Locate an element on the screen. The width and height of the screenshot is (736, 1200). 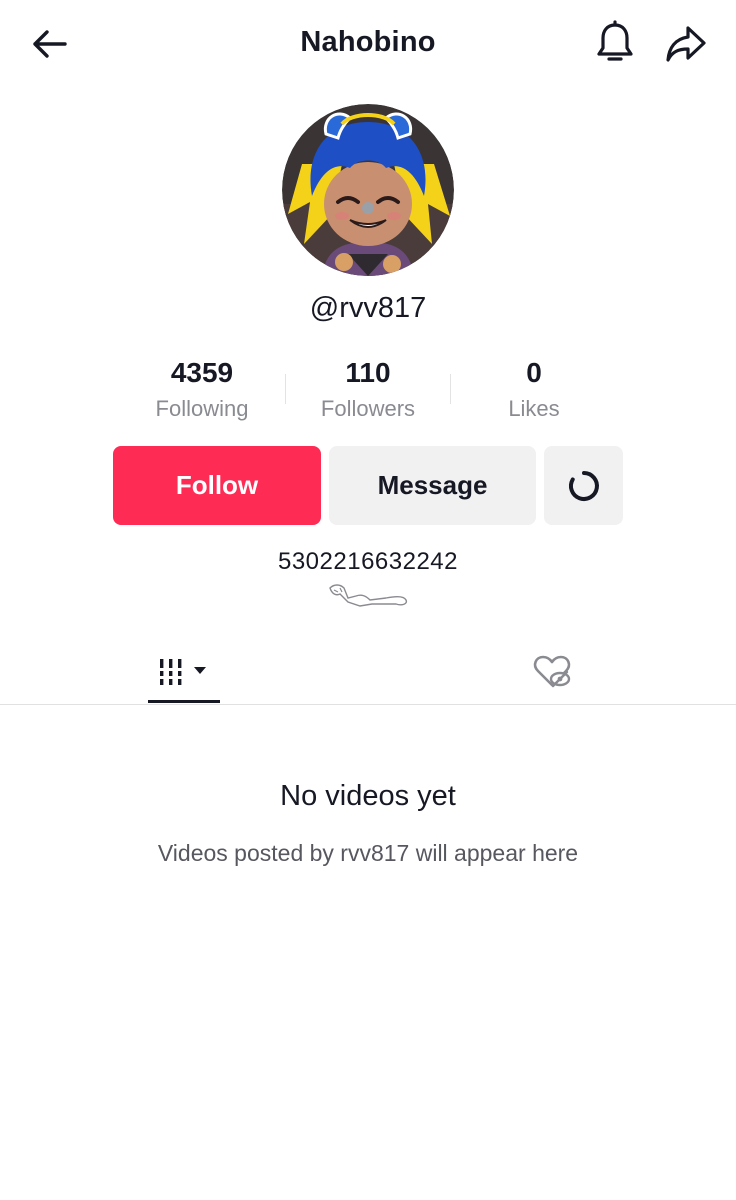
cartoon-avatar-image is located at coordinates (368, 190).